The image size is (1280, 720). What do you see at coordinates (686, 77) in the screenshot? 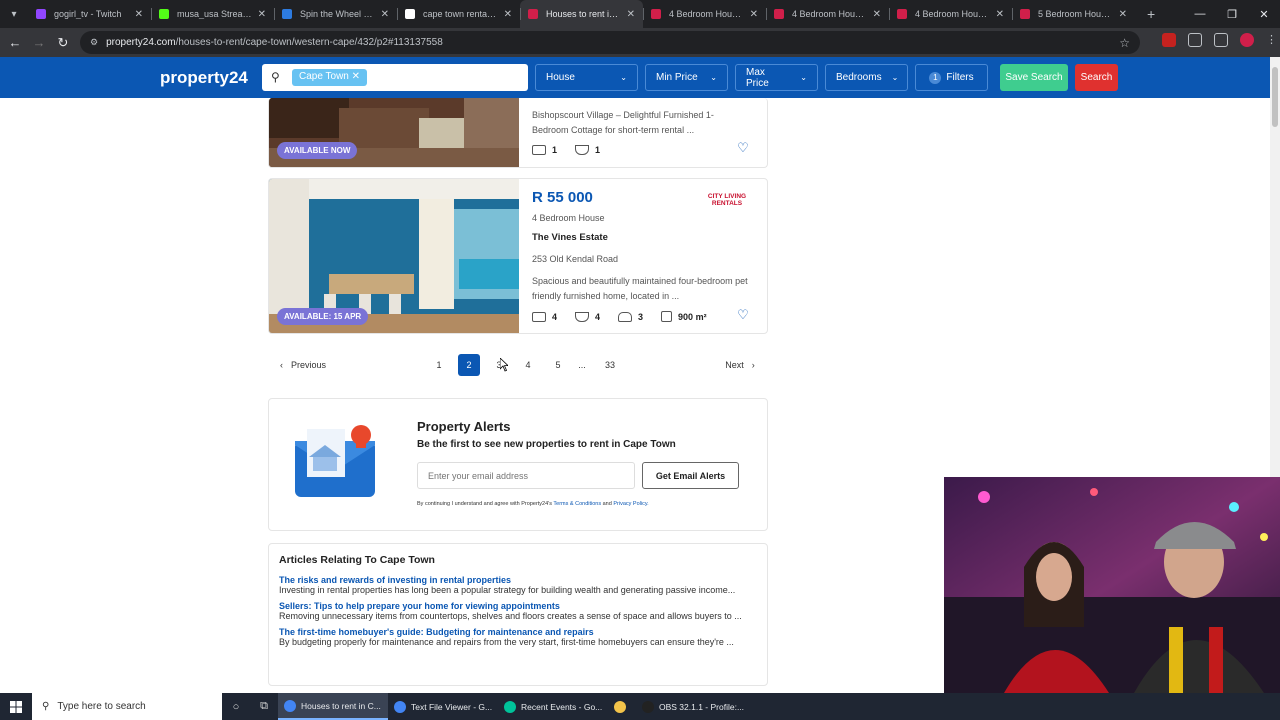
I see `min-price-dropdown: Min Price ⌄` at bounding box center [686, 77].